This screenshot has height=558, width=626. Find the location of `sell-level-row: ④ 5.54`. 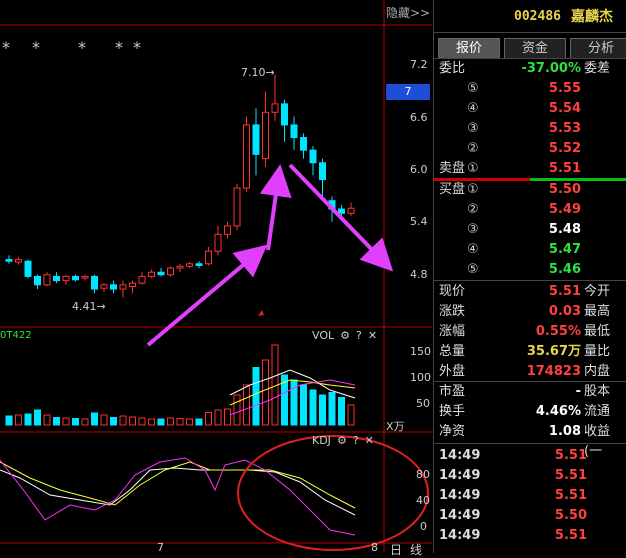

sell-level-row: ④ 5.54 is located at coordinates (530, 109).